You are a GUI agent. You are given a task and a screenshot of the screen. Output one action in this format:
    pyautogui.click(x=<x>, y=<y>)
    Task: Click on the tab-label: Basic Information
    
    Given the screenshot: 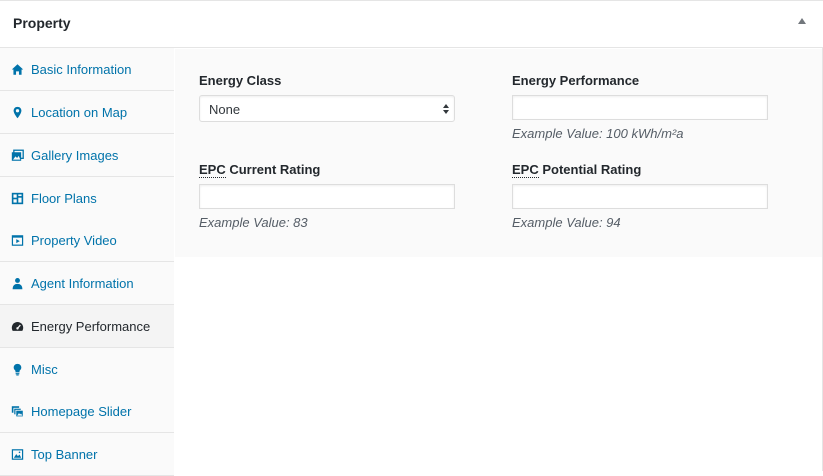 What is the action you would take?
    pyautogui.click(x=81, y=69)
    